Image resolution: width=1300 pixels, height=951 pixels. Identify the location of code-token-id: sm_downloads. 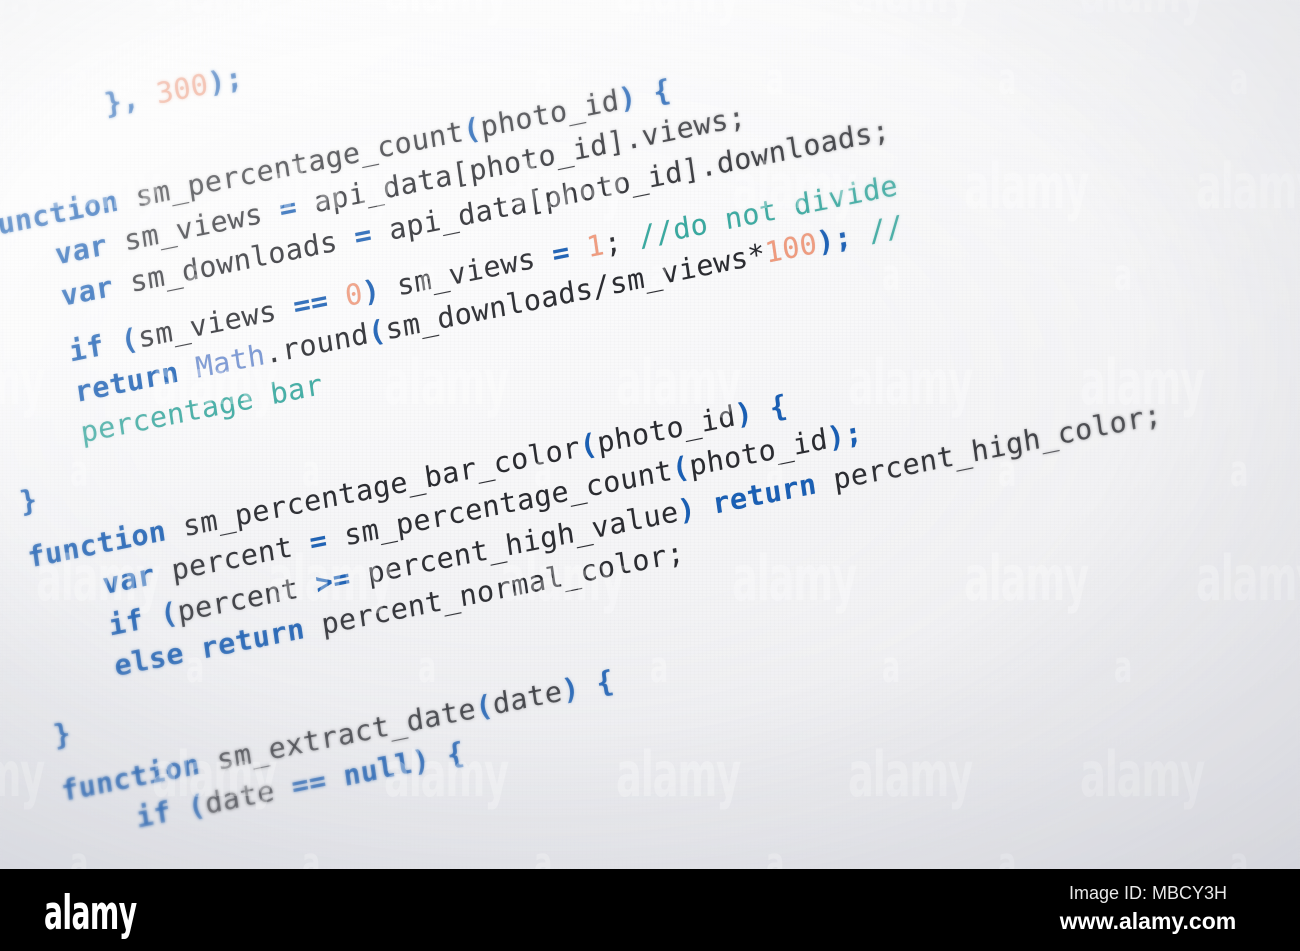
(233, 261).